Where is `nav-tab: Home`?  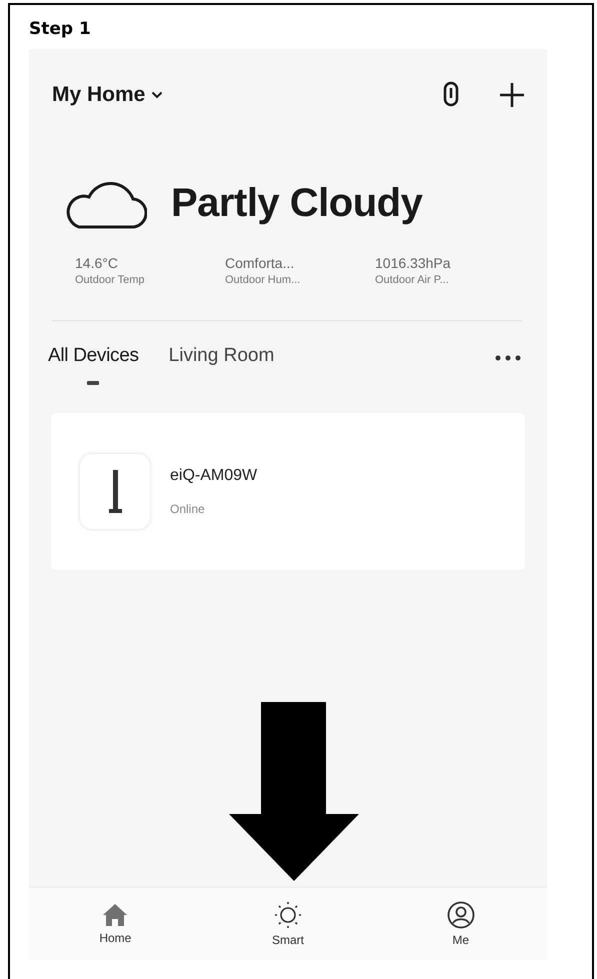
nav-tab: Home is located at coordinates (115, 924).